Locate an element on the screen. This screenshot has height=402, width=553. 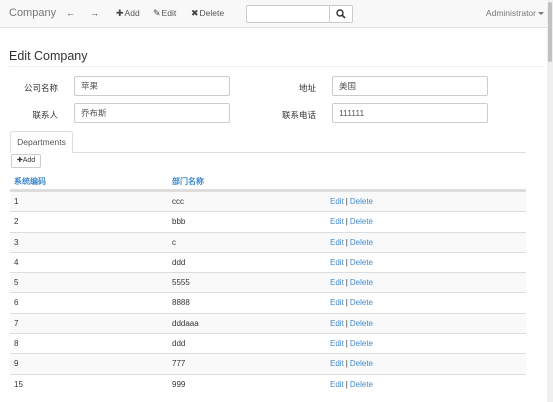
add-button-label: Add is located at coordinates (132, 13).